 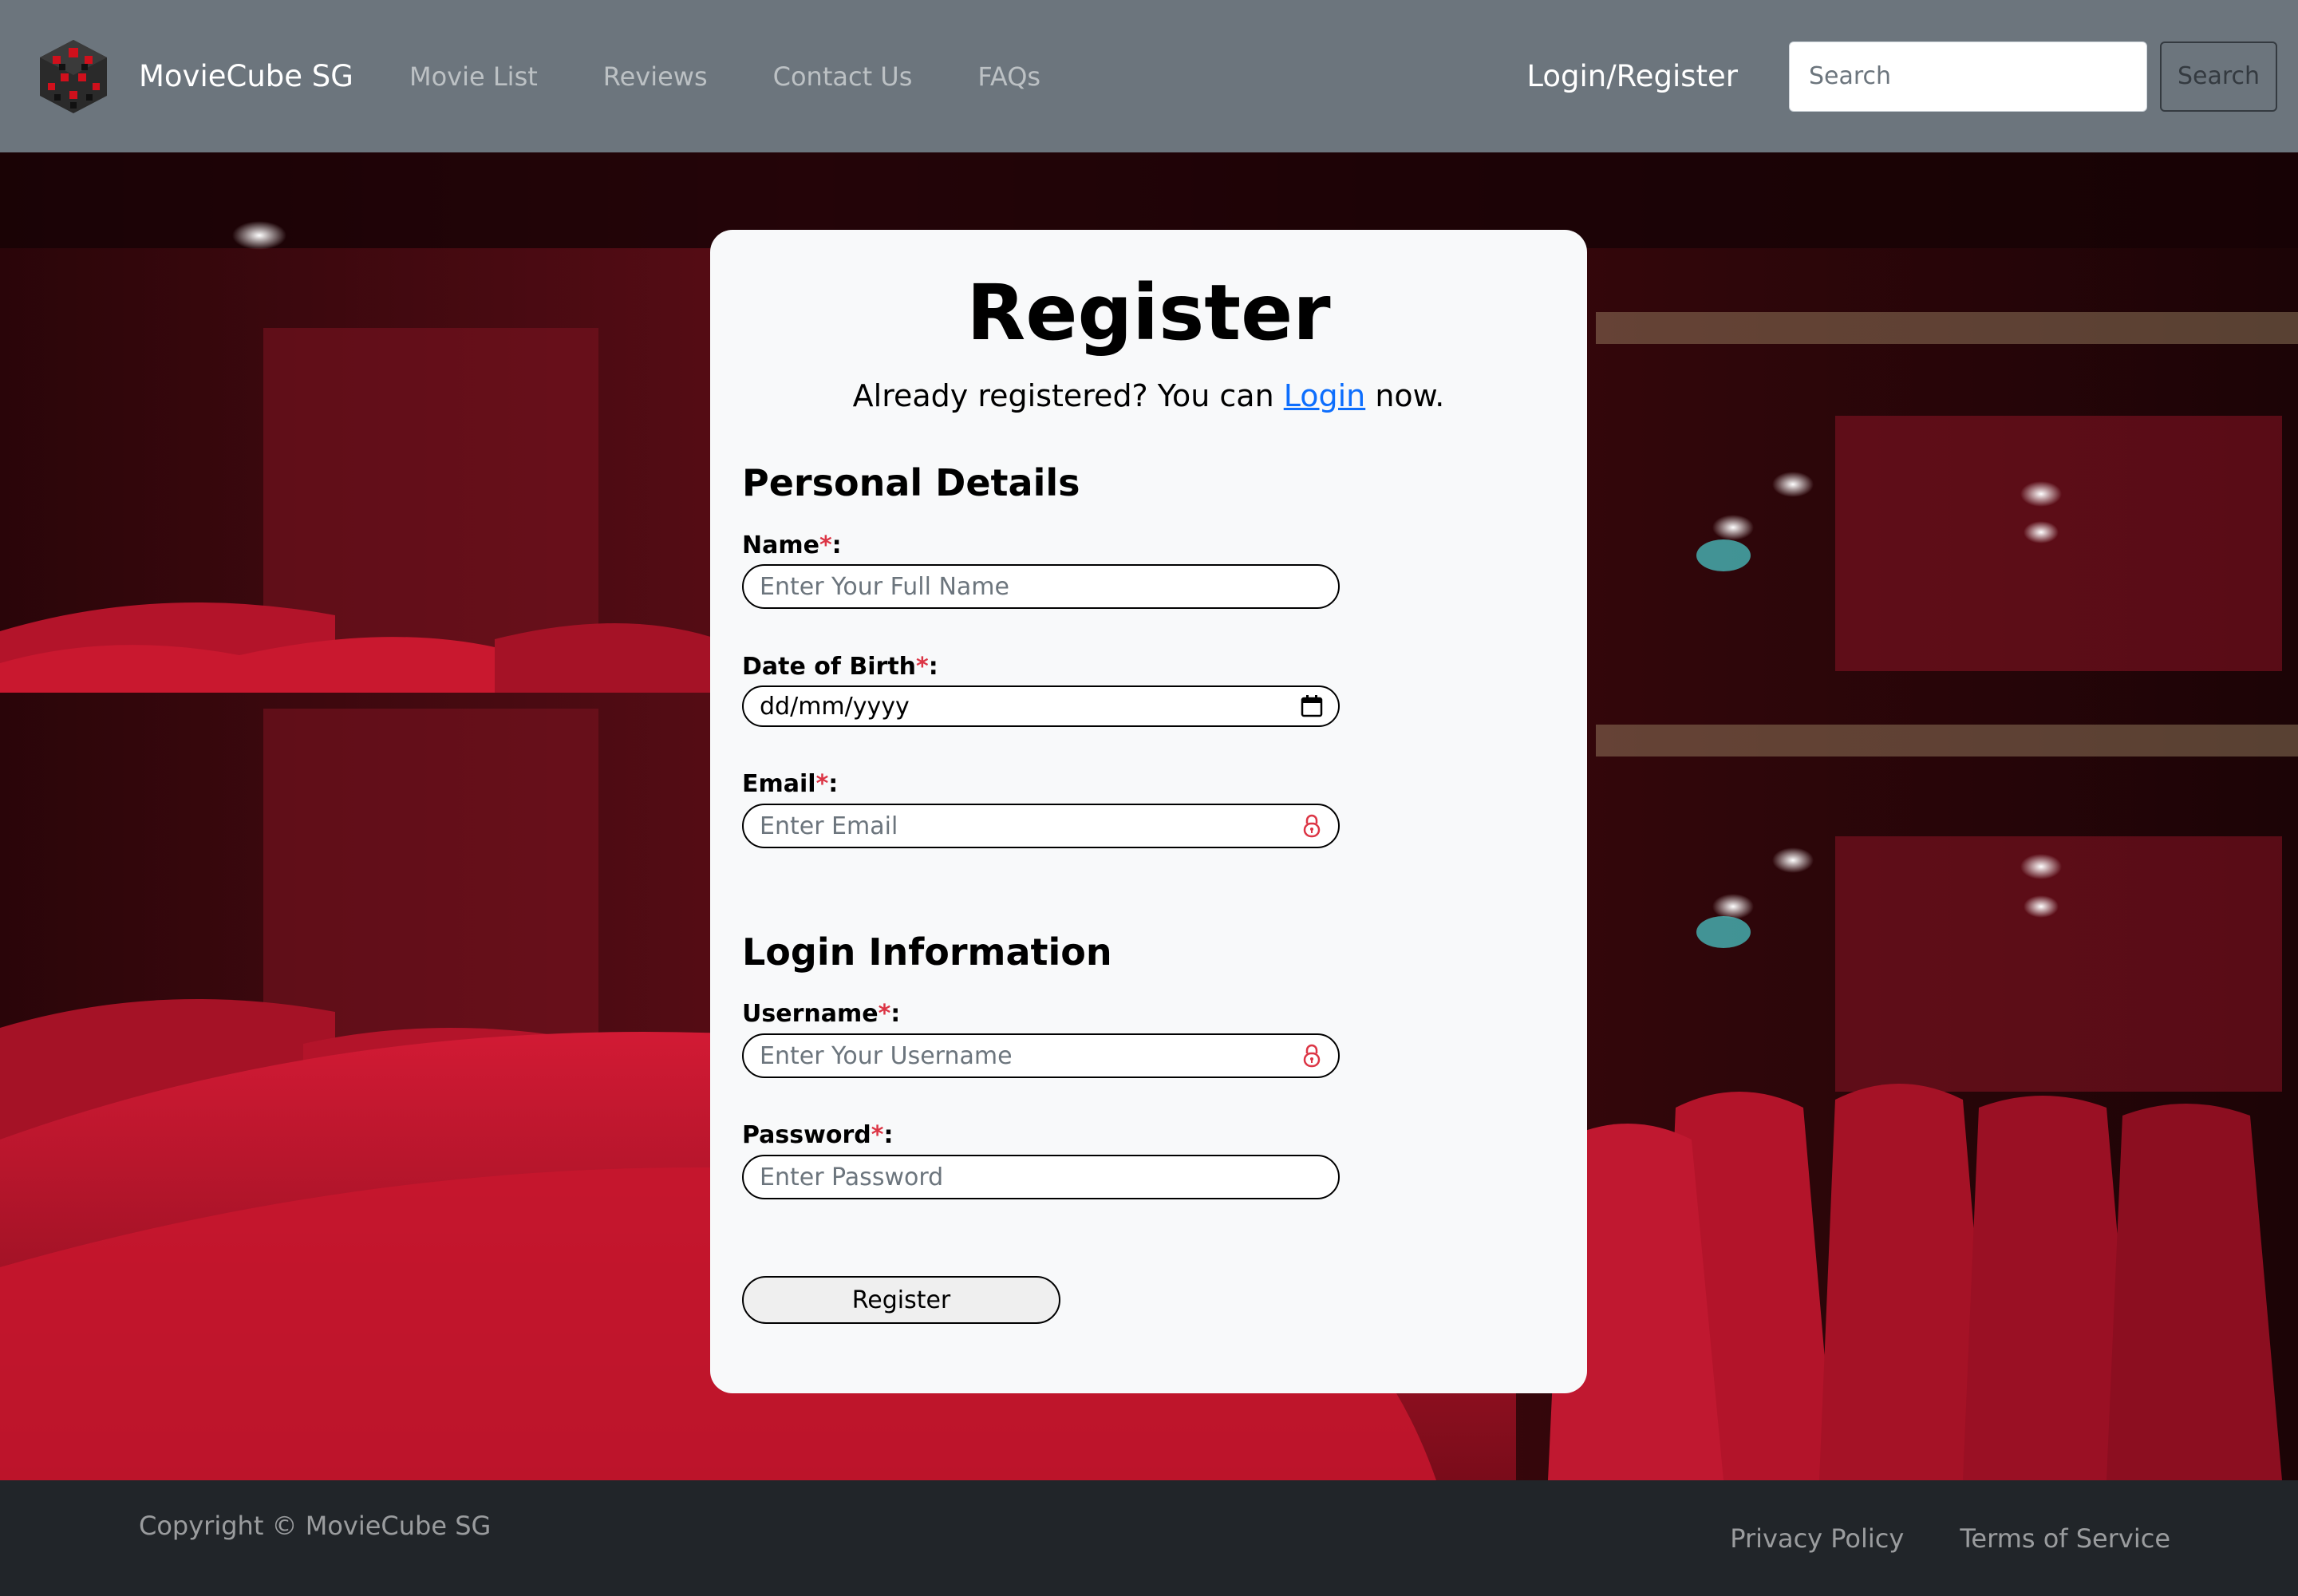 What do you see at coordinates (315, 1526) in the screenshot?
I see `copyright-text: Copyright © MovieCube SG` at bounding box center [315, 1526].